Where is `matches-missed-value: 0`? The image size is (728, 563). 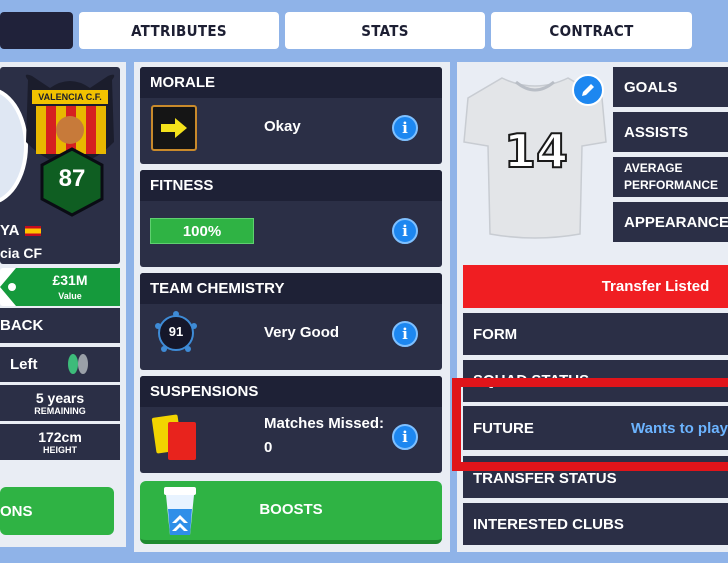
matches-missed-value: 0 is located at coordinates (268, 447).